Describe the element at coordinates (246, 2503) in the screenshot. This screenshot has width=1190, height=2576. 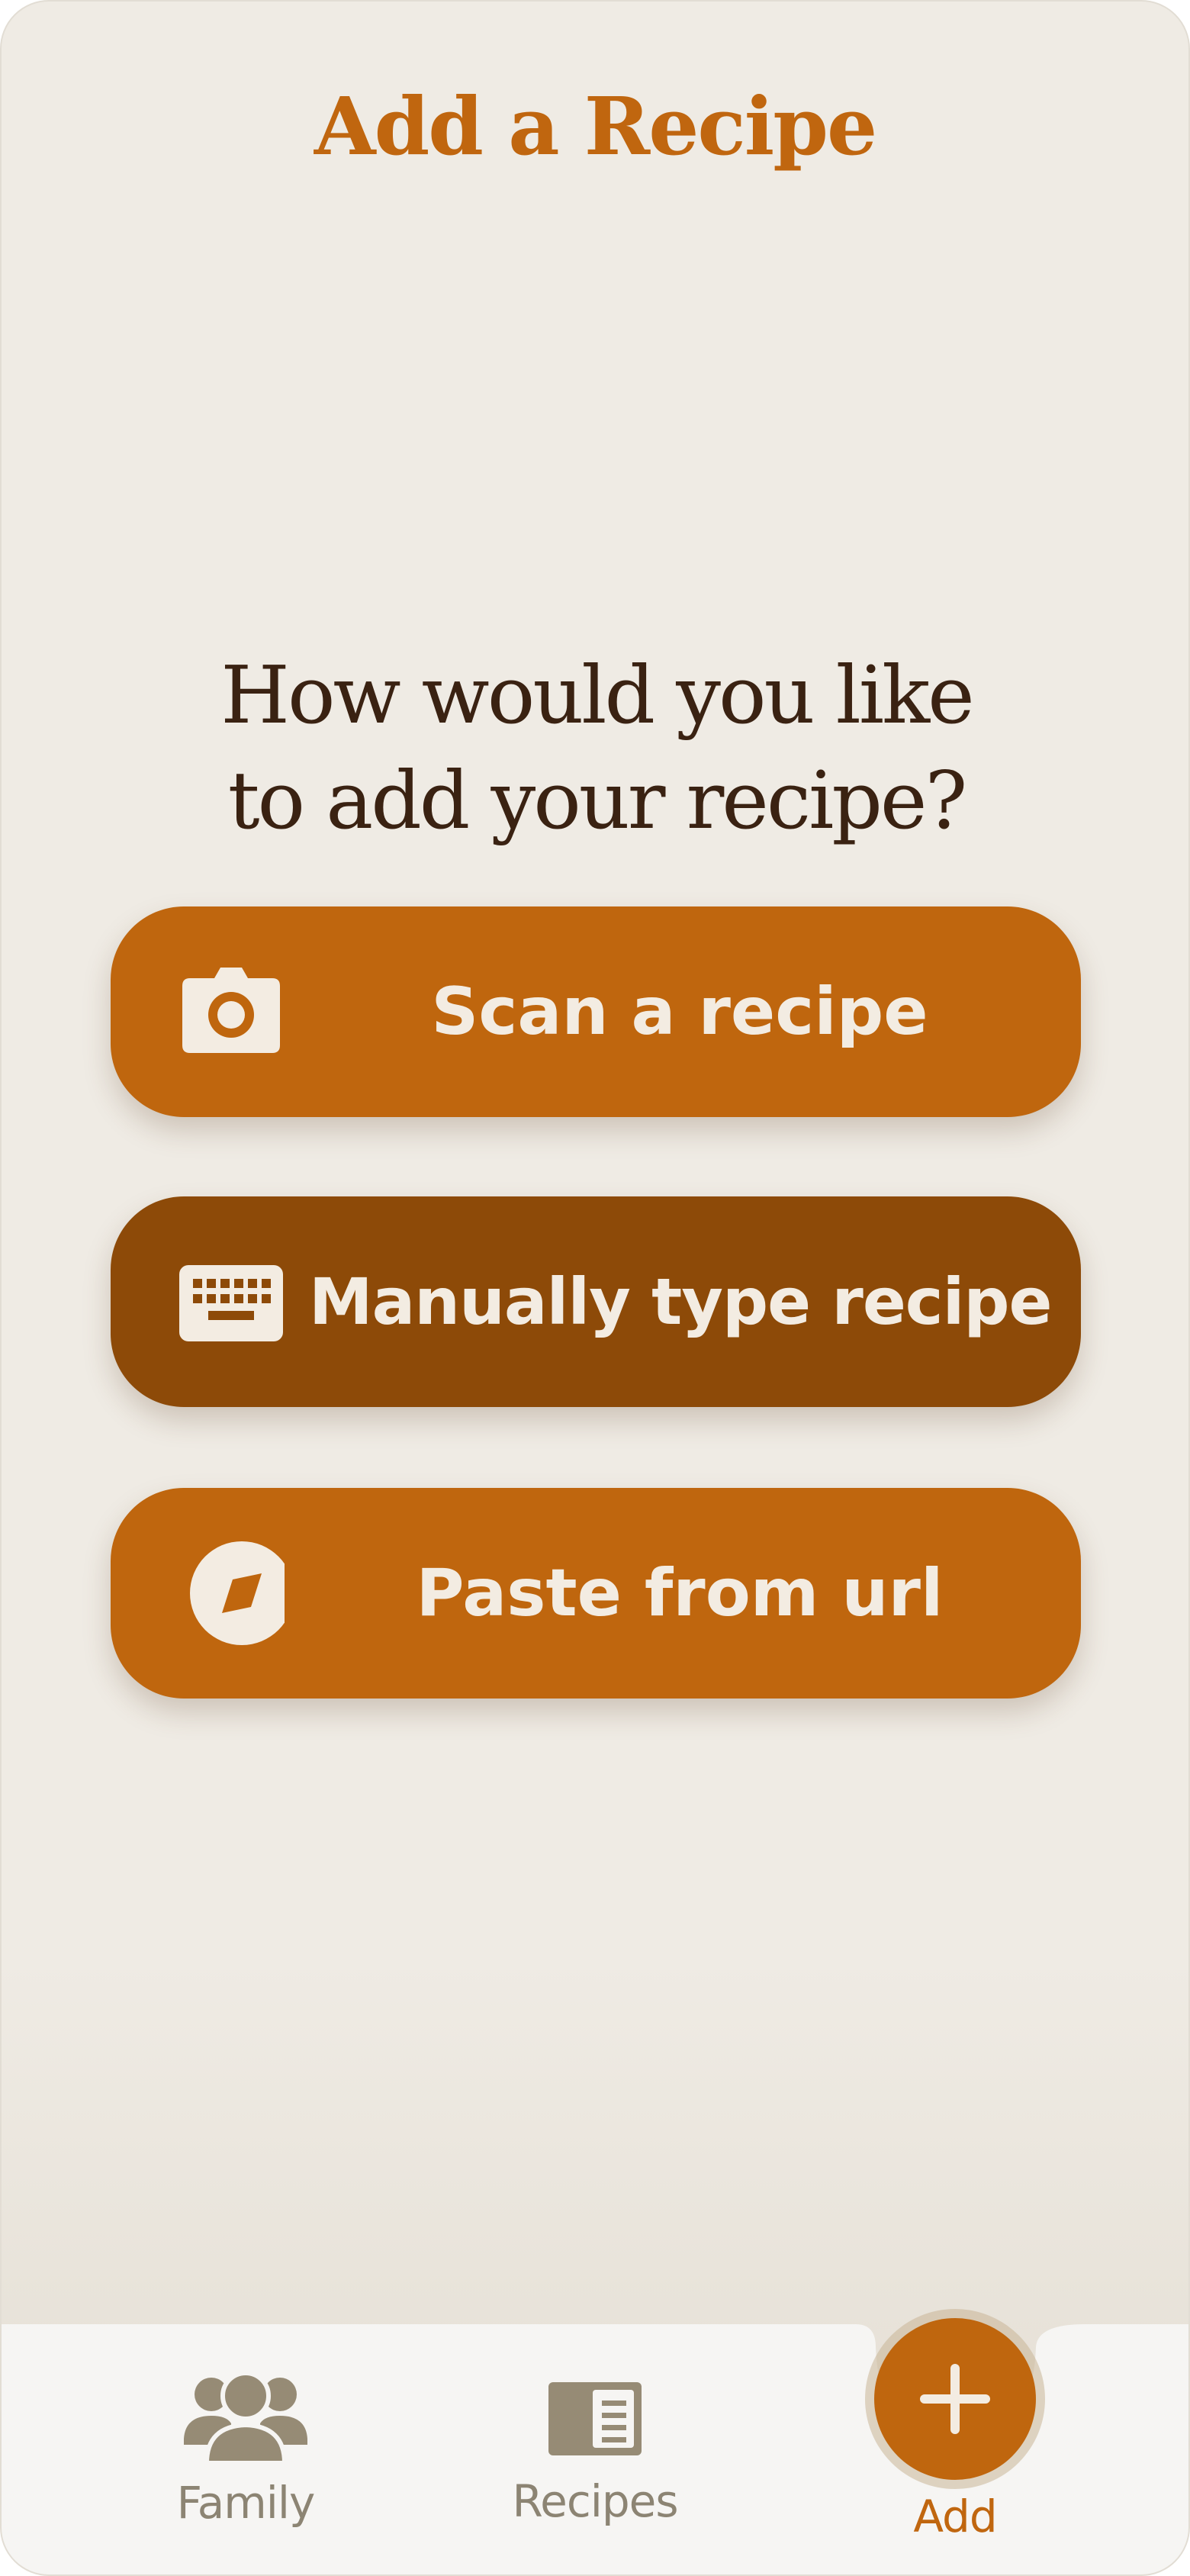
I see `nav-label-family: Family` at that location.